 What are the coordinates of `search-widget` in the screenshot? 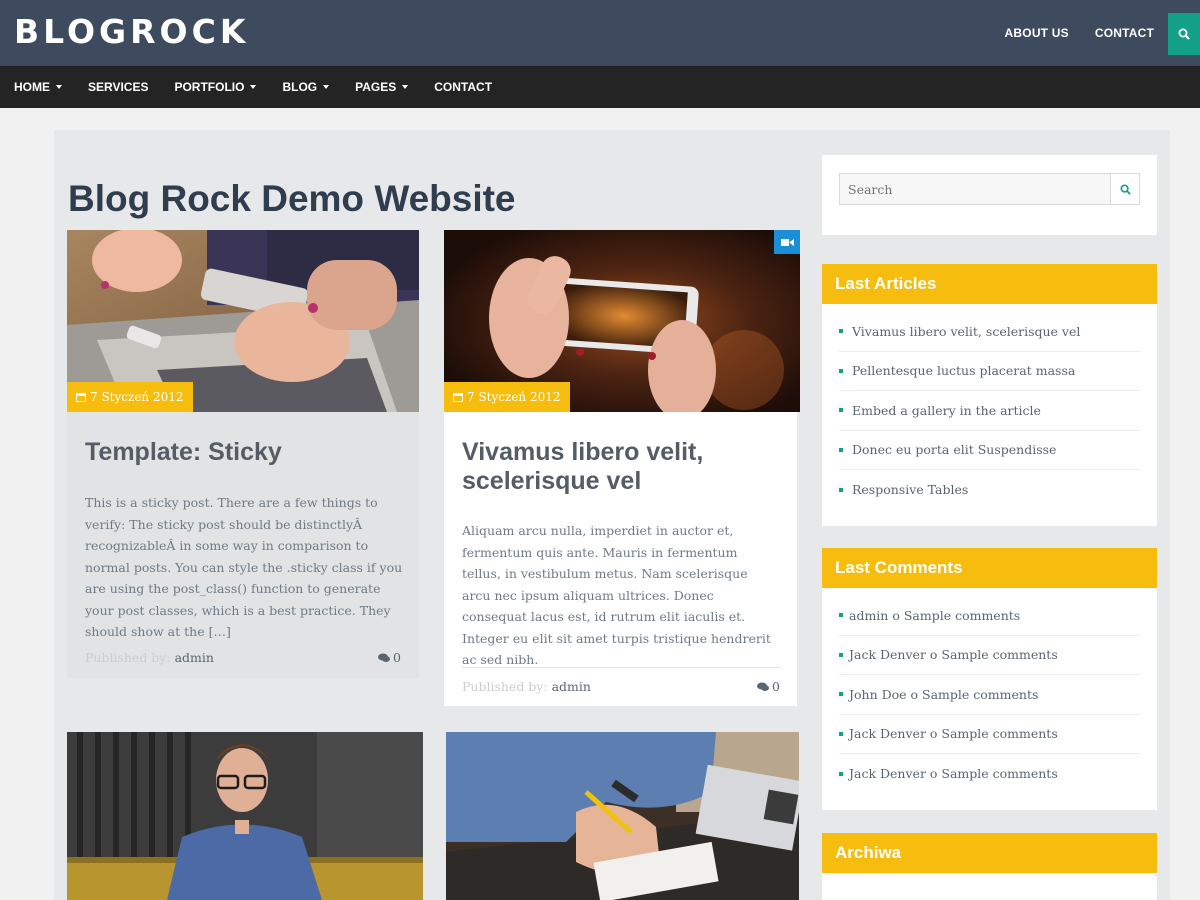 It's located at (989, 195).